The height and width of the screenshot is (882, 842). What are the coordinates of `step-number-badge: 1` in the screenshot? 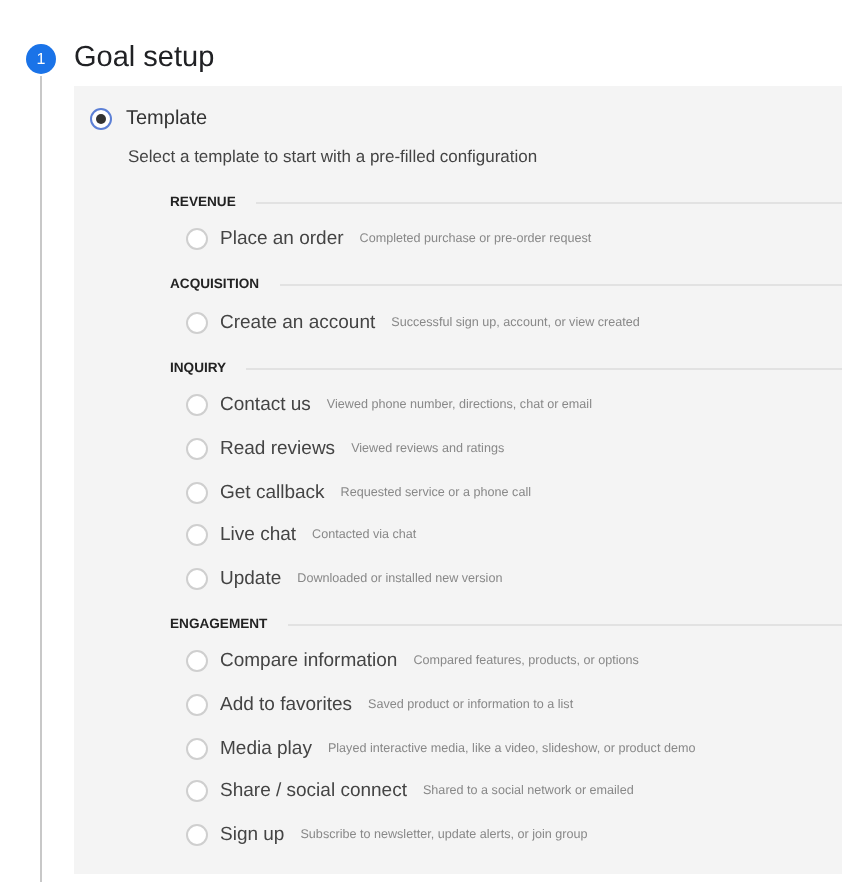 It's located at (41, 58).